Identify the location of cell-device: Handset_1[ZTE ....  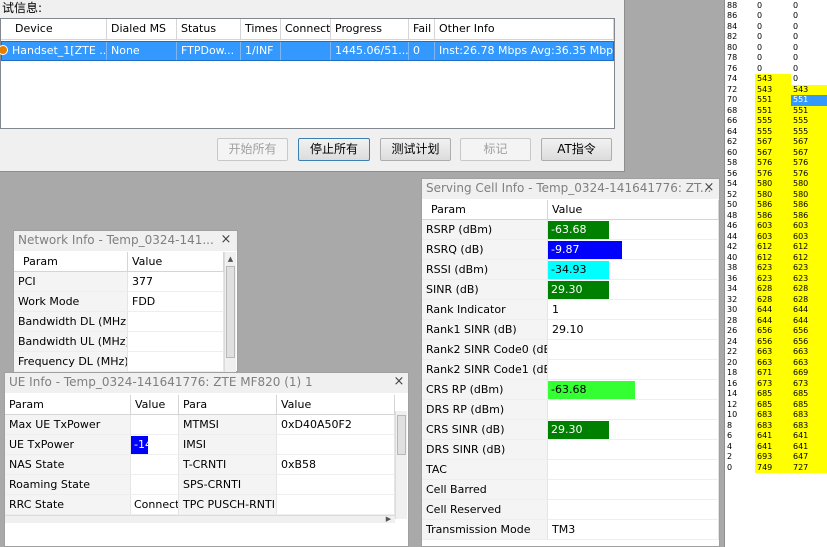
(57, 51).